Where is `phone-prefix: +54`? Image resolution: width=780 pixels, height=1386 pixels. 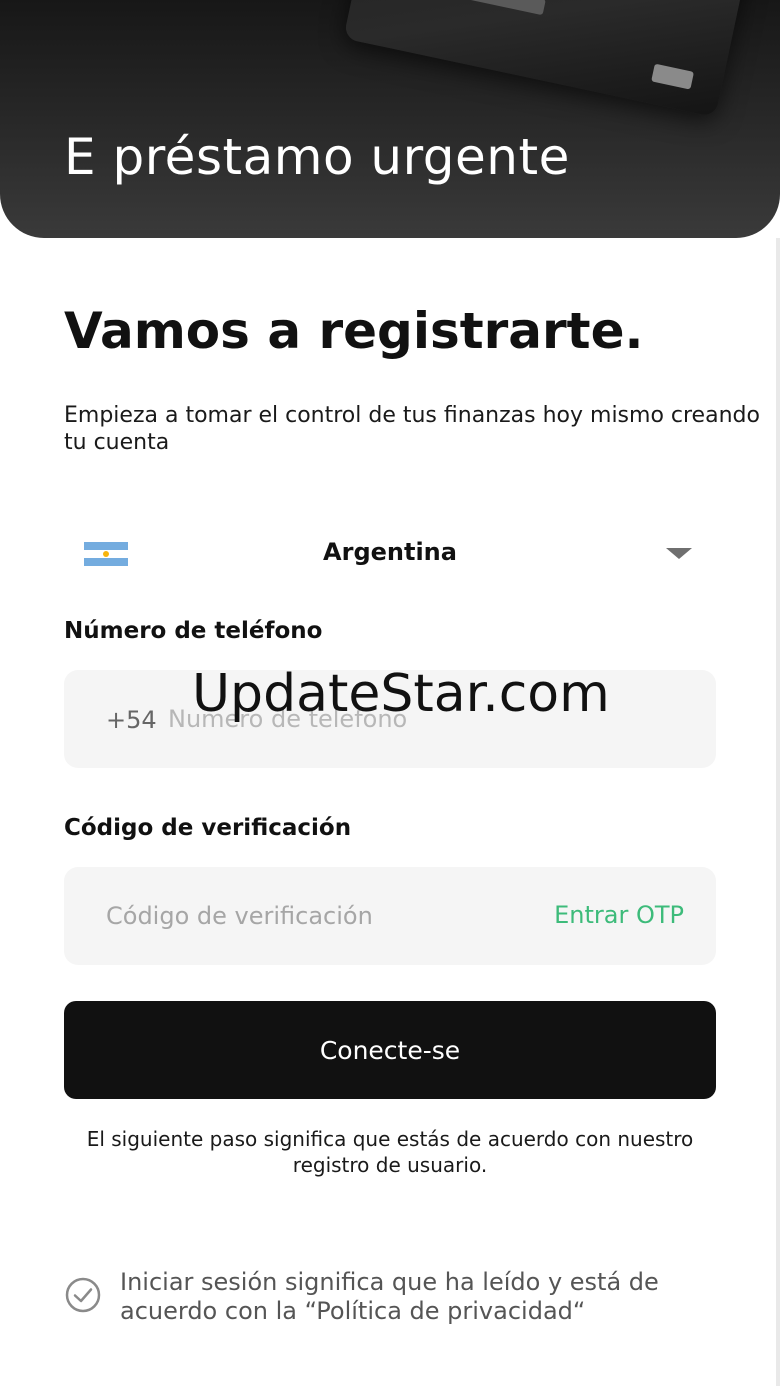
phone-prefix: +54 is located at coordinates (131, 720).